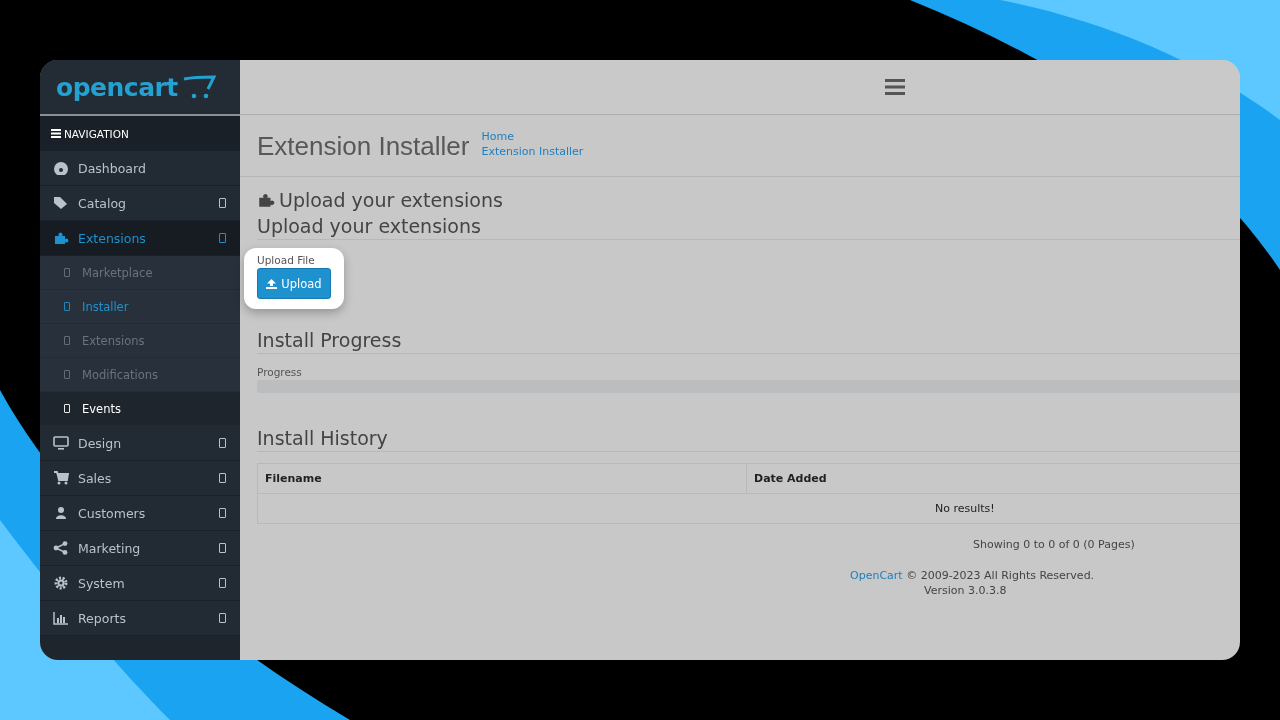 This screenshot has height=720, width=1280. Describe the element at coordinates (61, 443) in the screenshot. I see `monitor-icon` at that location.